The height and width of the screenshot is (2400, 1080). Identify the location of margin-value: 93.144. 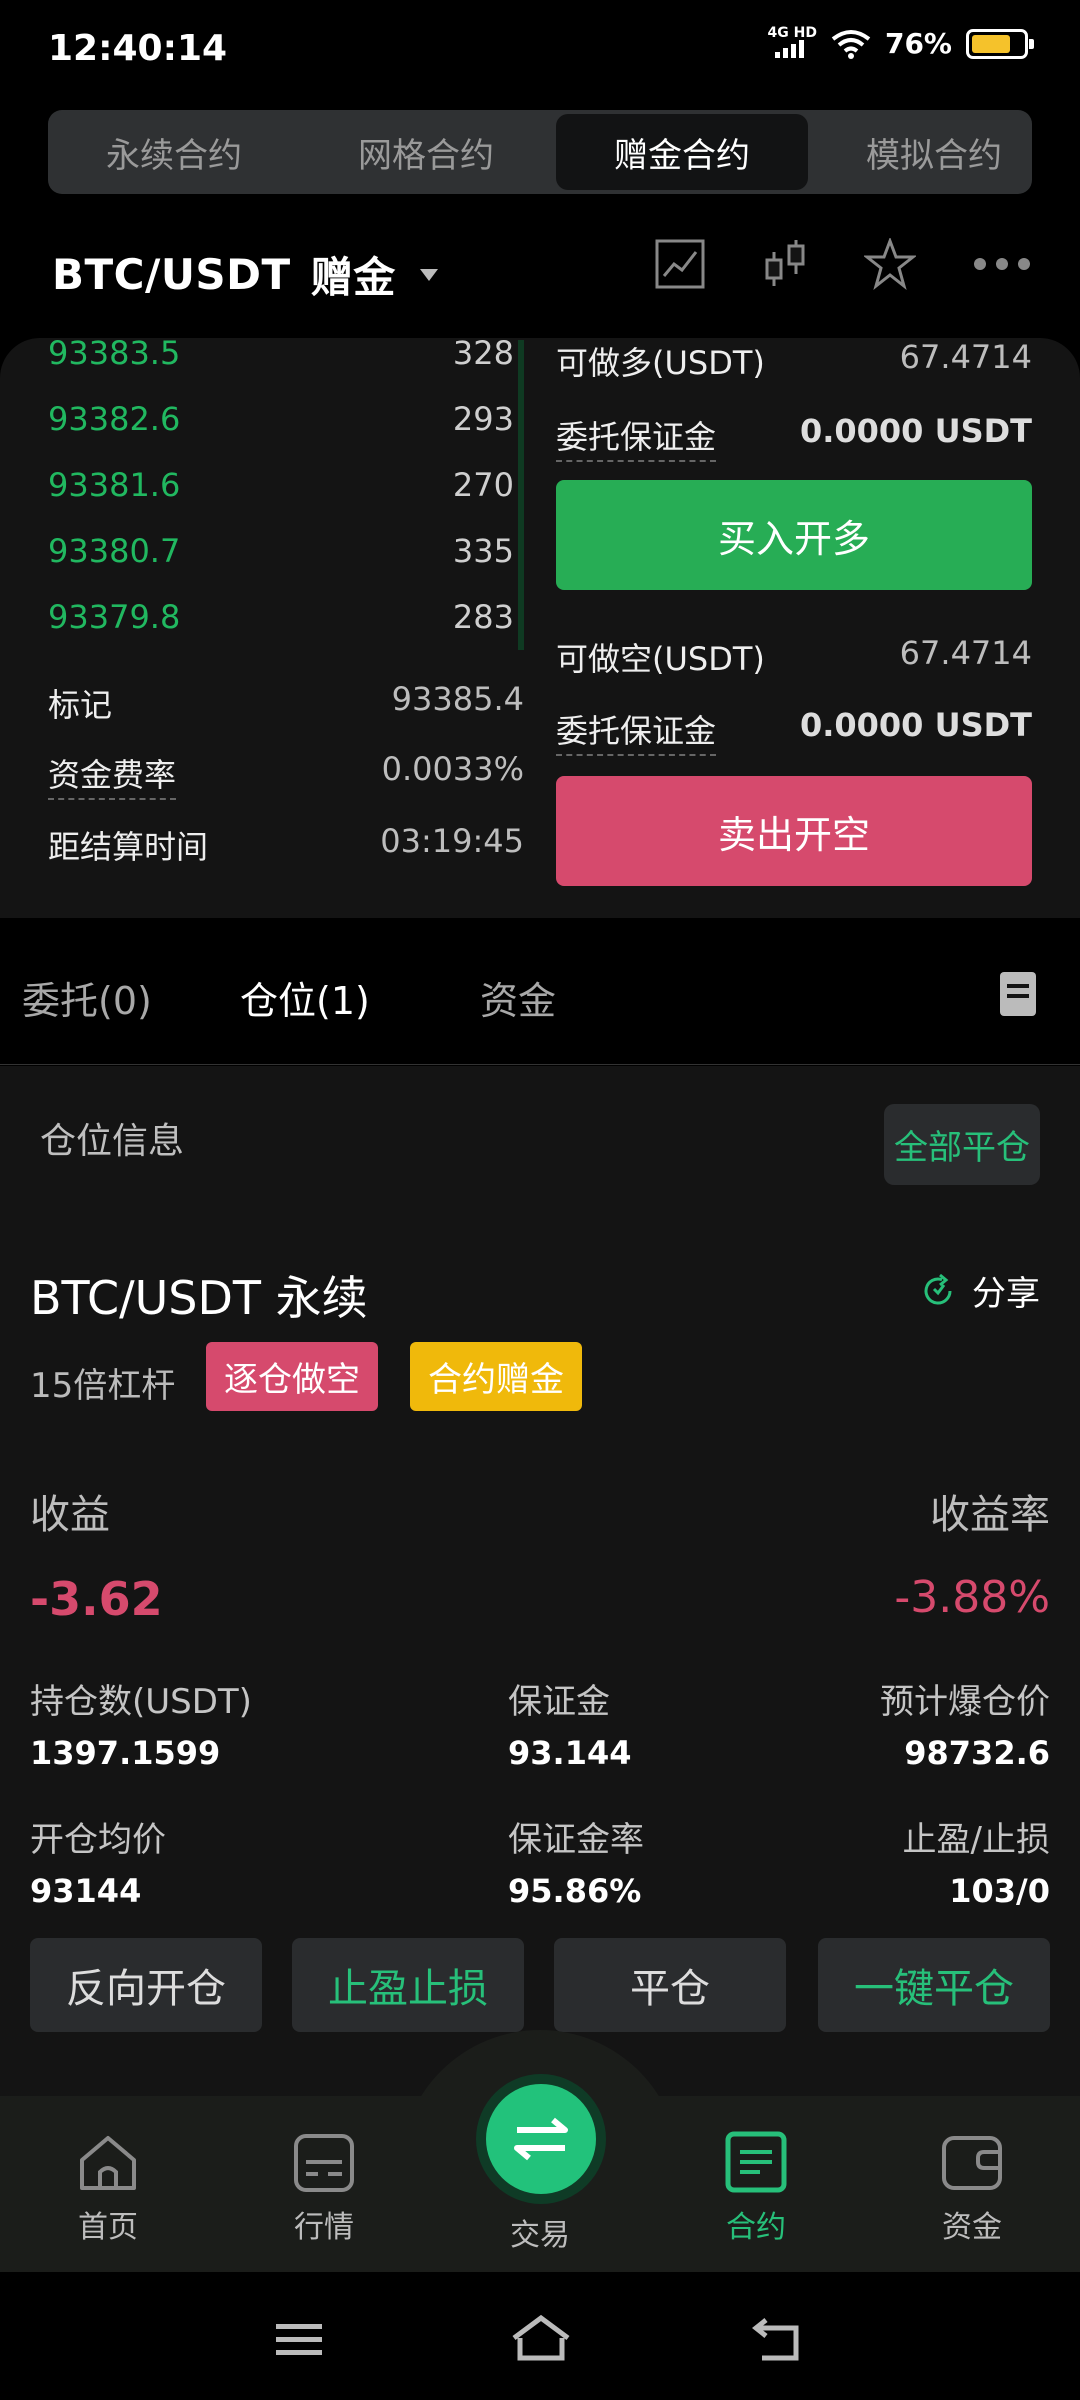
(570, 1753).